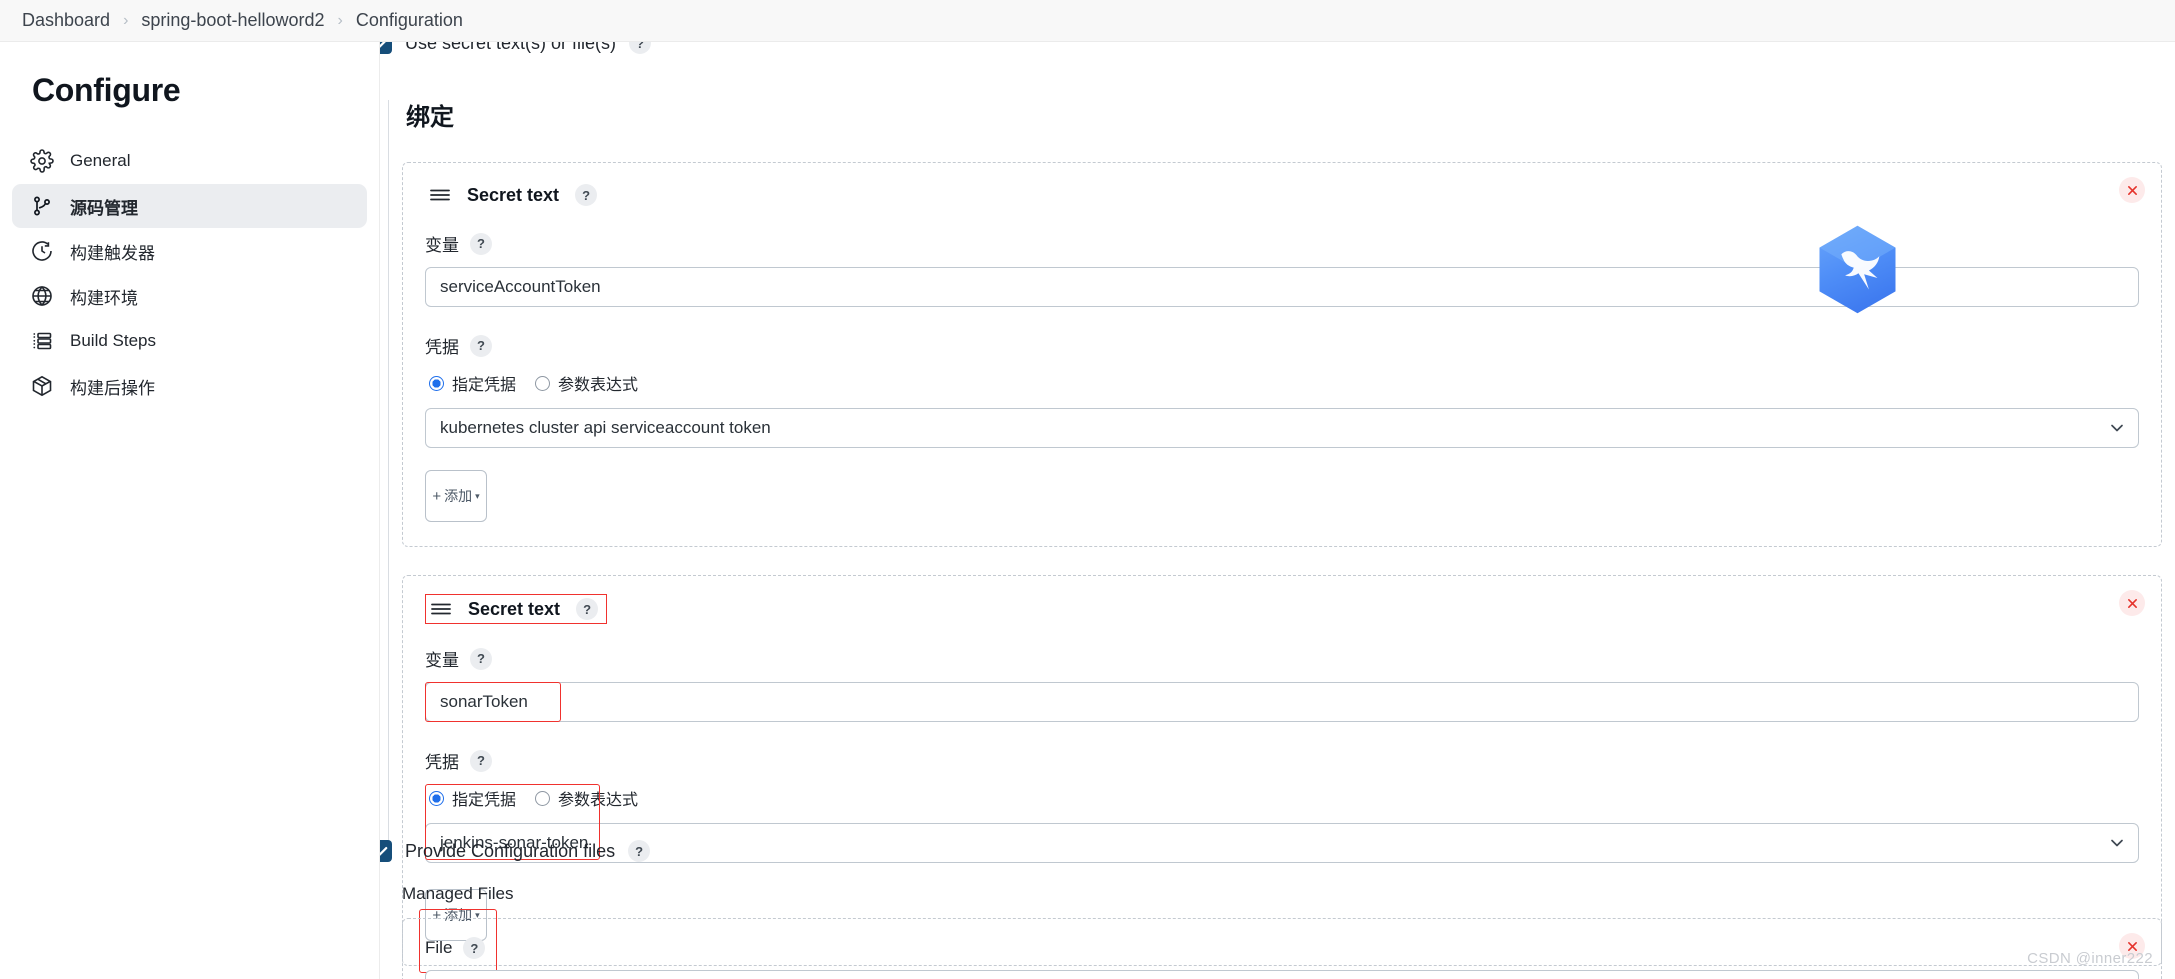 This screenshot has height=979, width=2175. I want to click on sidebar-item-build-environment: 构建环境, so click(189, 296).